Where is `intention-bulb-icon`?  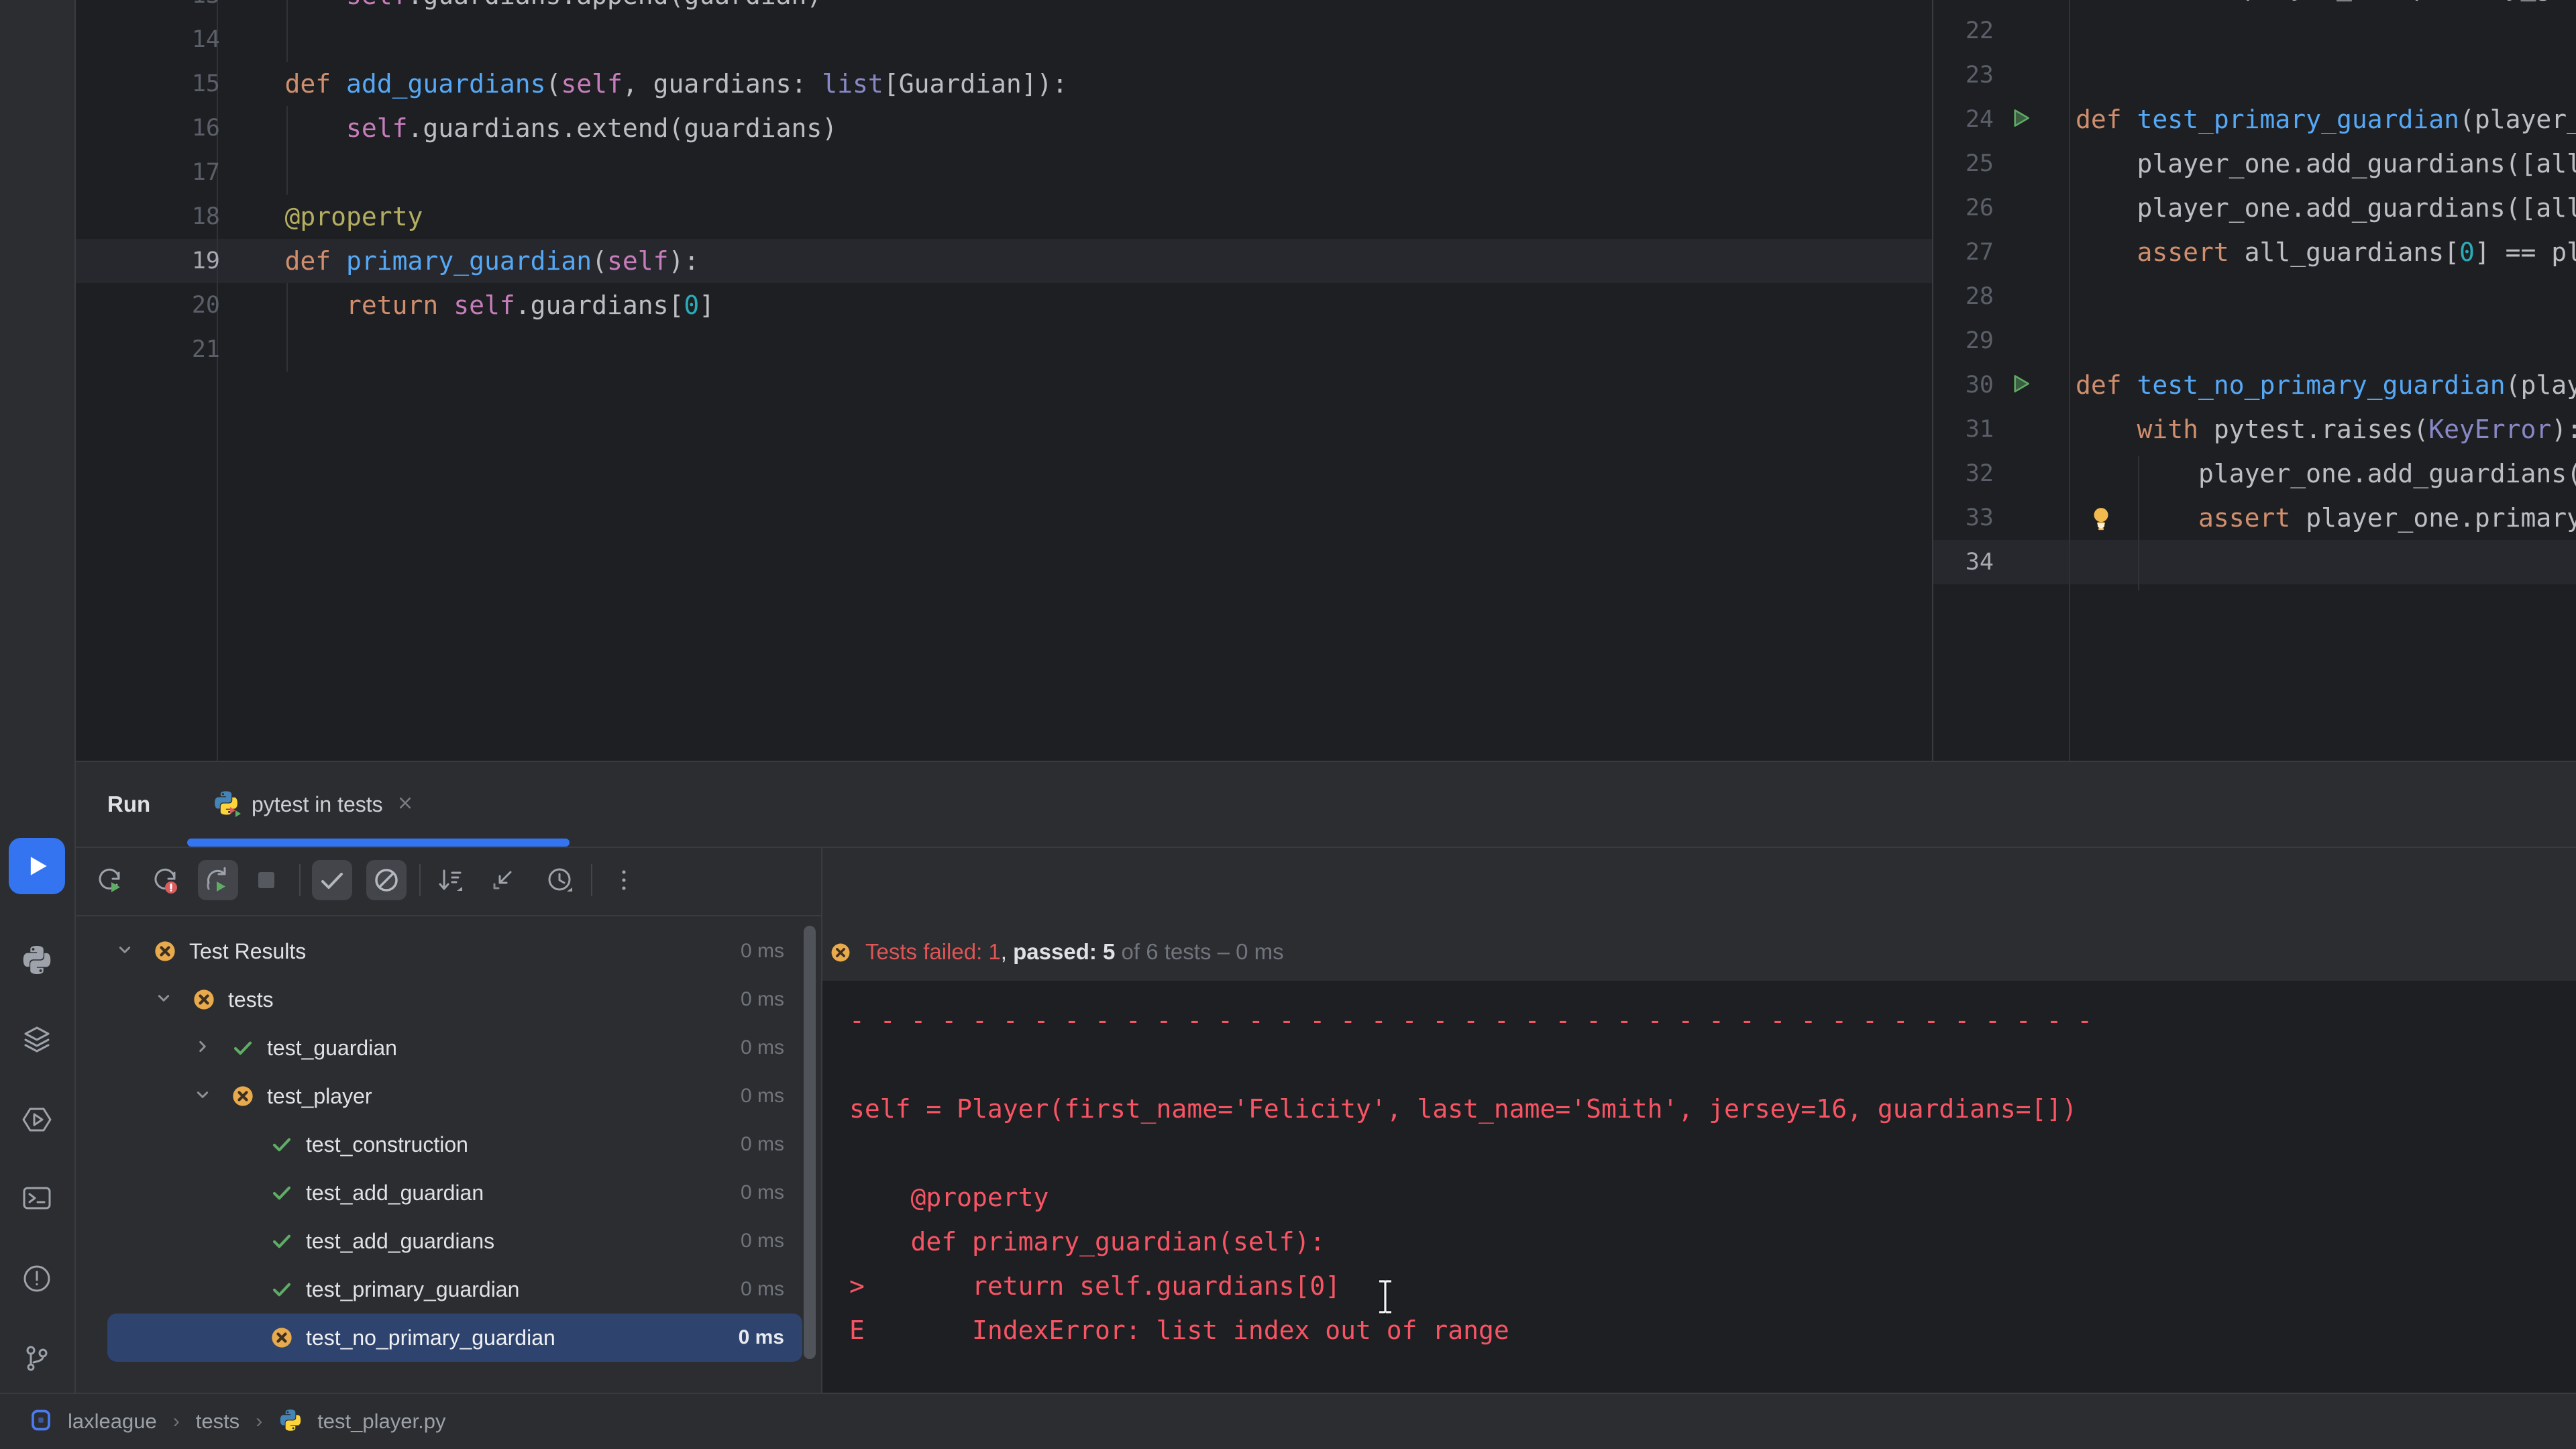
intention-bulb-icon is located at coordinates (2101, 518).